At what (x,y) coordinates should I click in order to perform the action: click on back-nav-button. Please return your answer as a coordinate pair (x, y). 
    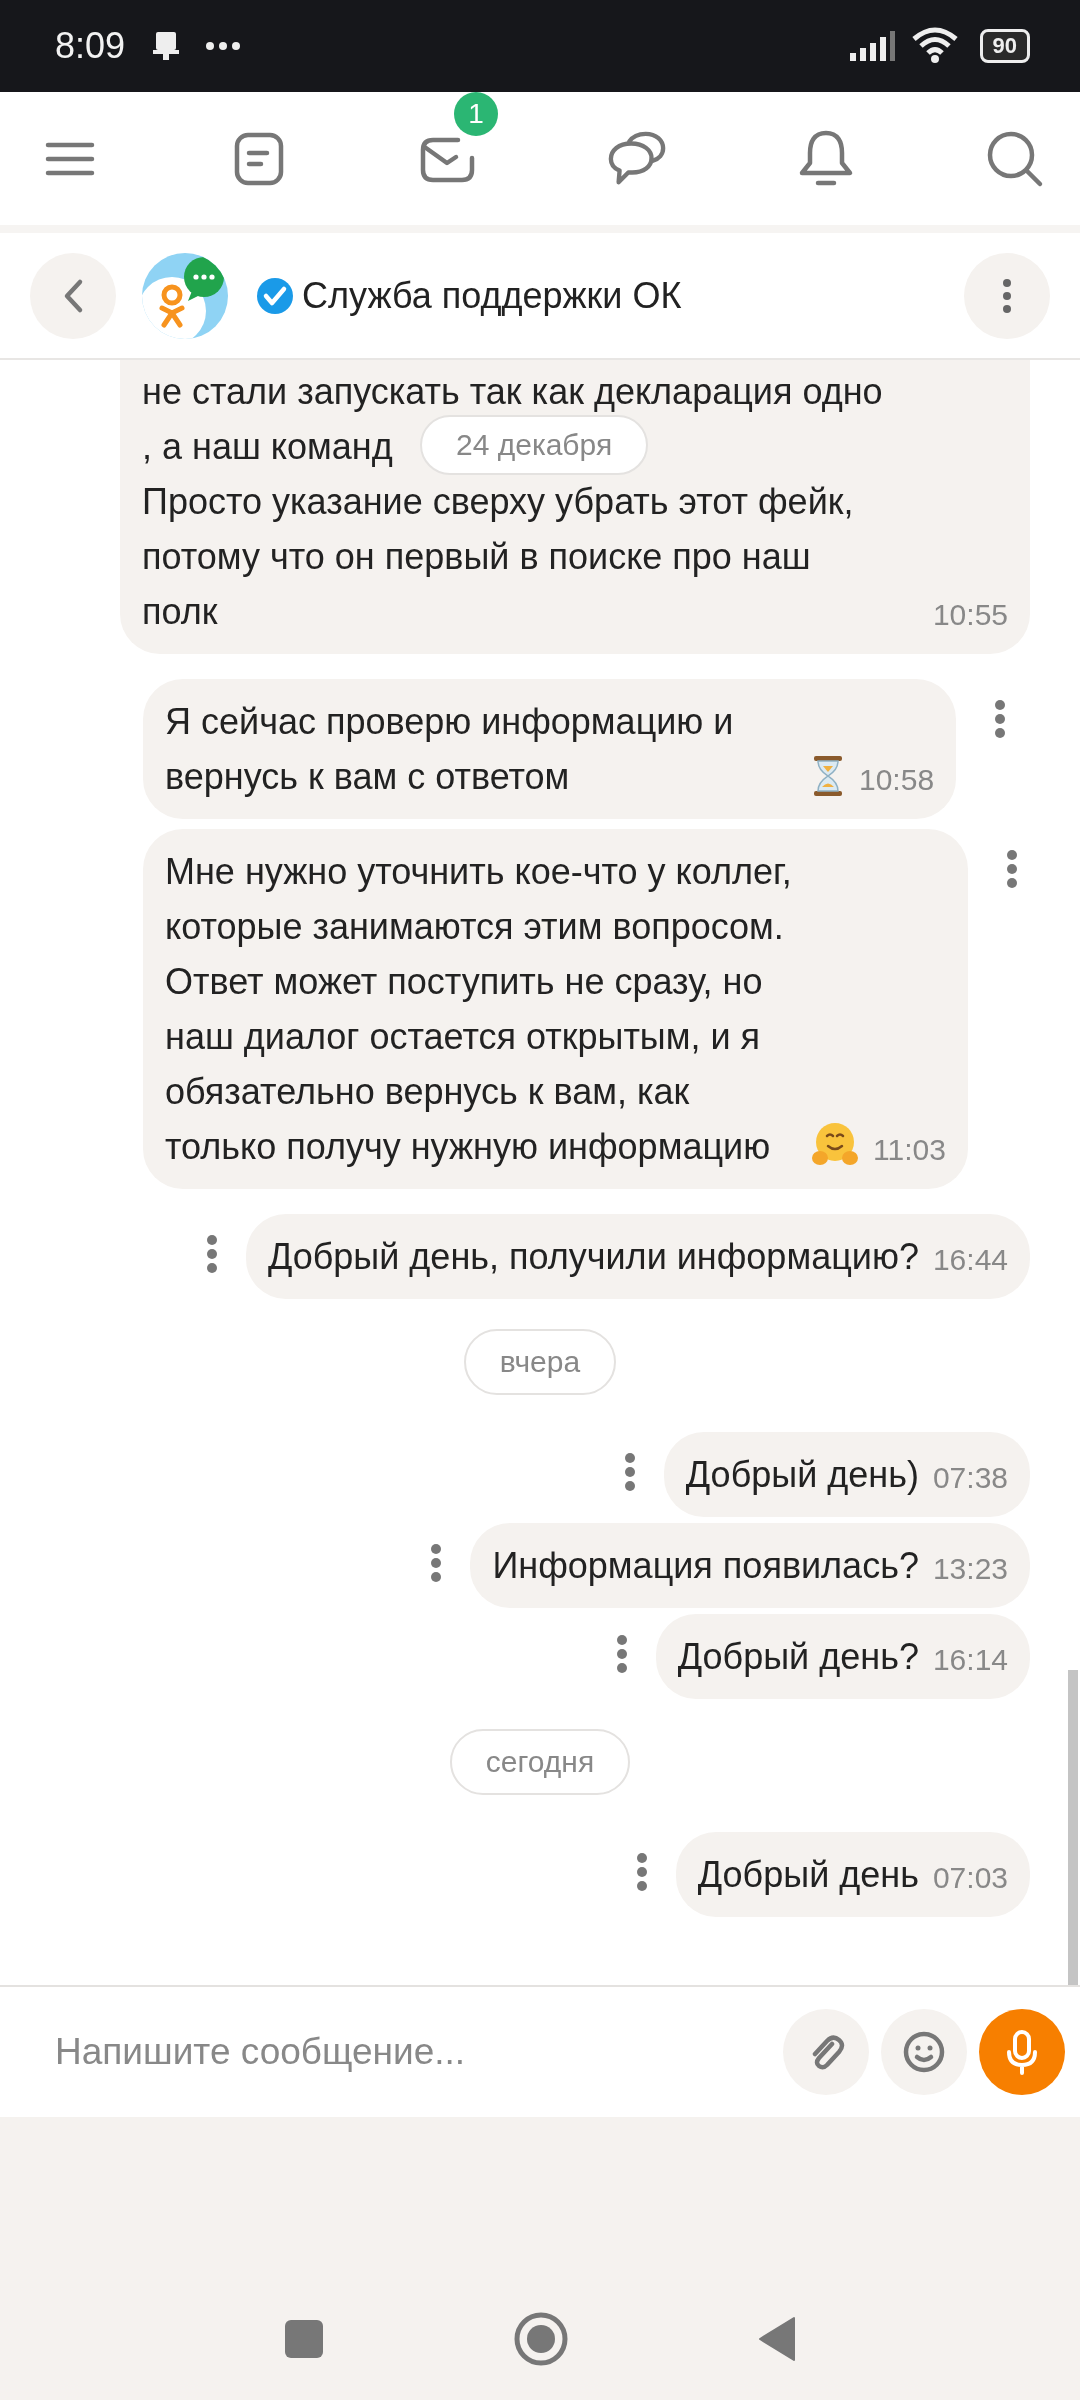
    Looking at the image, I should click on (777, 2338).